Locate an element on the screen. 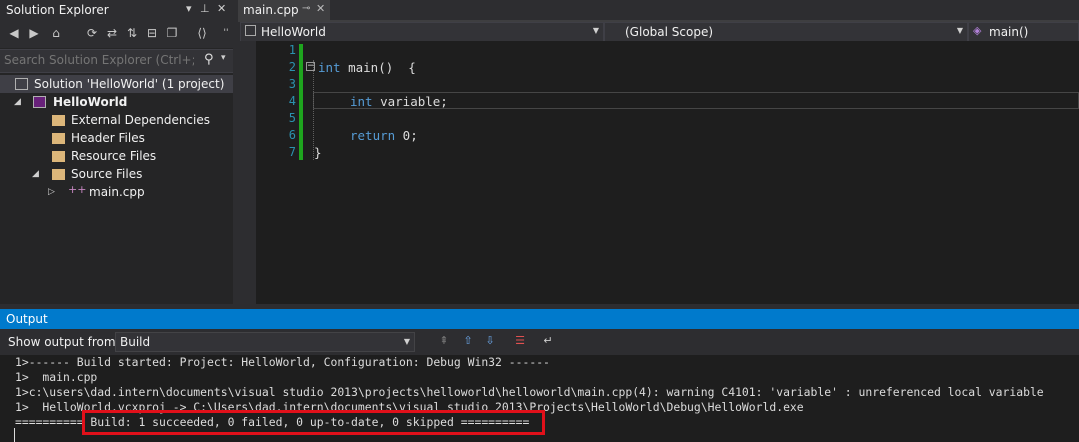 The image size is (1079, 442). search-icon: ⚲ is located at coordinates (209, 59).